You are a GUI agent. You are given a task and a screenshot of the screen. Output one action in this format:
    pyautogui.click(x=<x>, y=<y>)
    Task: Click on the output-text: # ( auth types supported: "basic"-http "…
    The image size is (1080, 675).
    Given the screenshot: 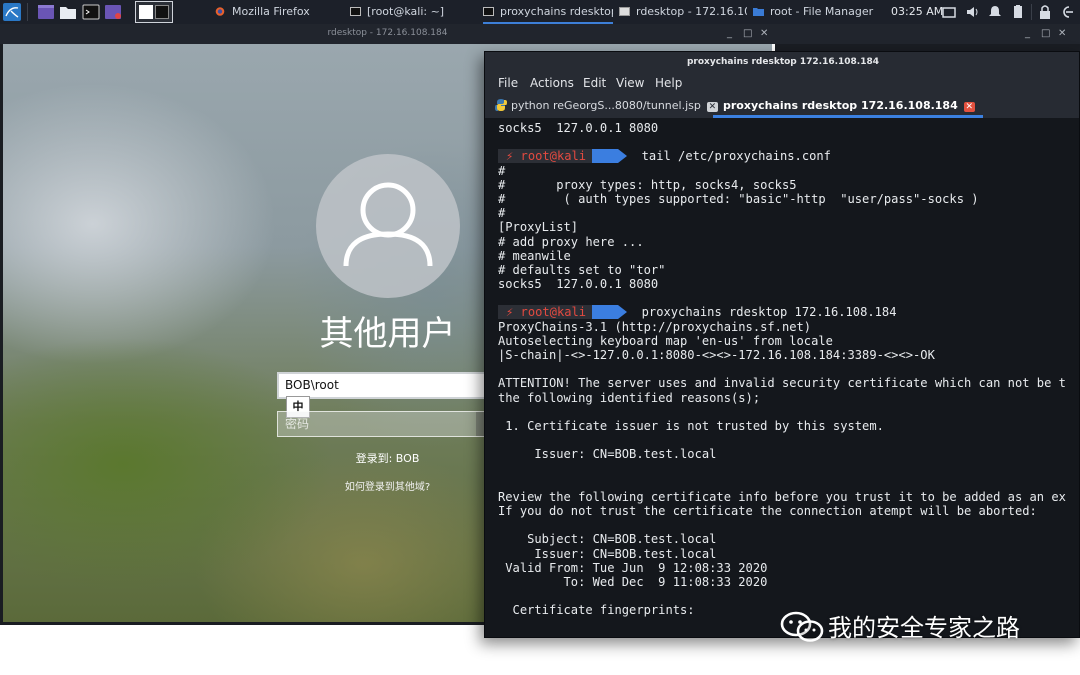 What is the action you would take?
    pyautogui.click(x=738, y=198)
    